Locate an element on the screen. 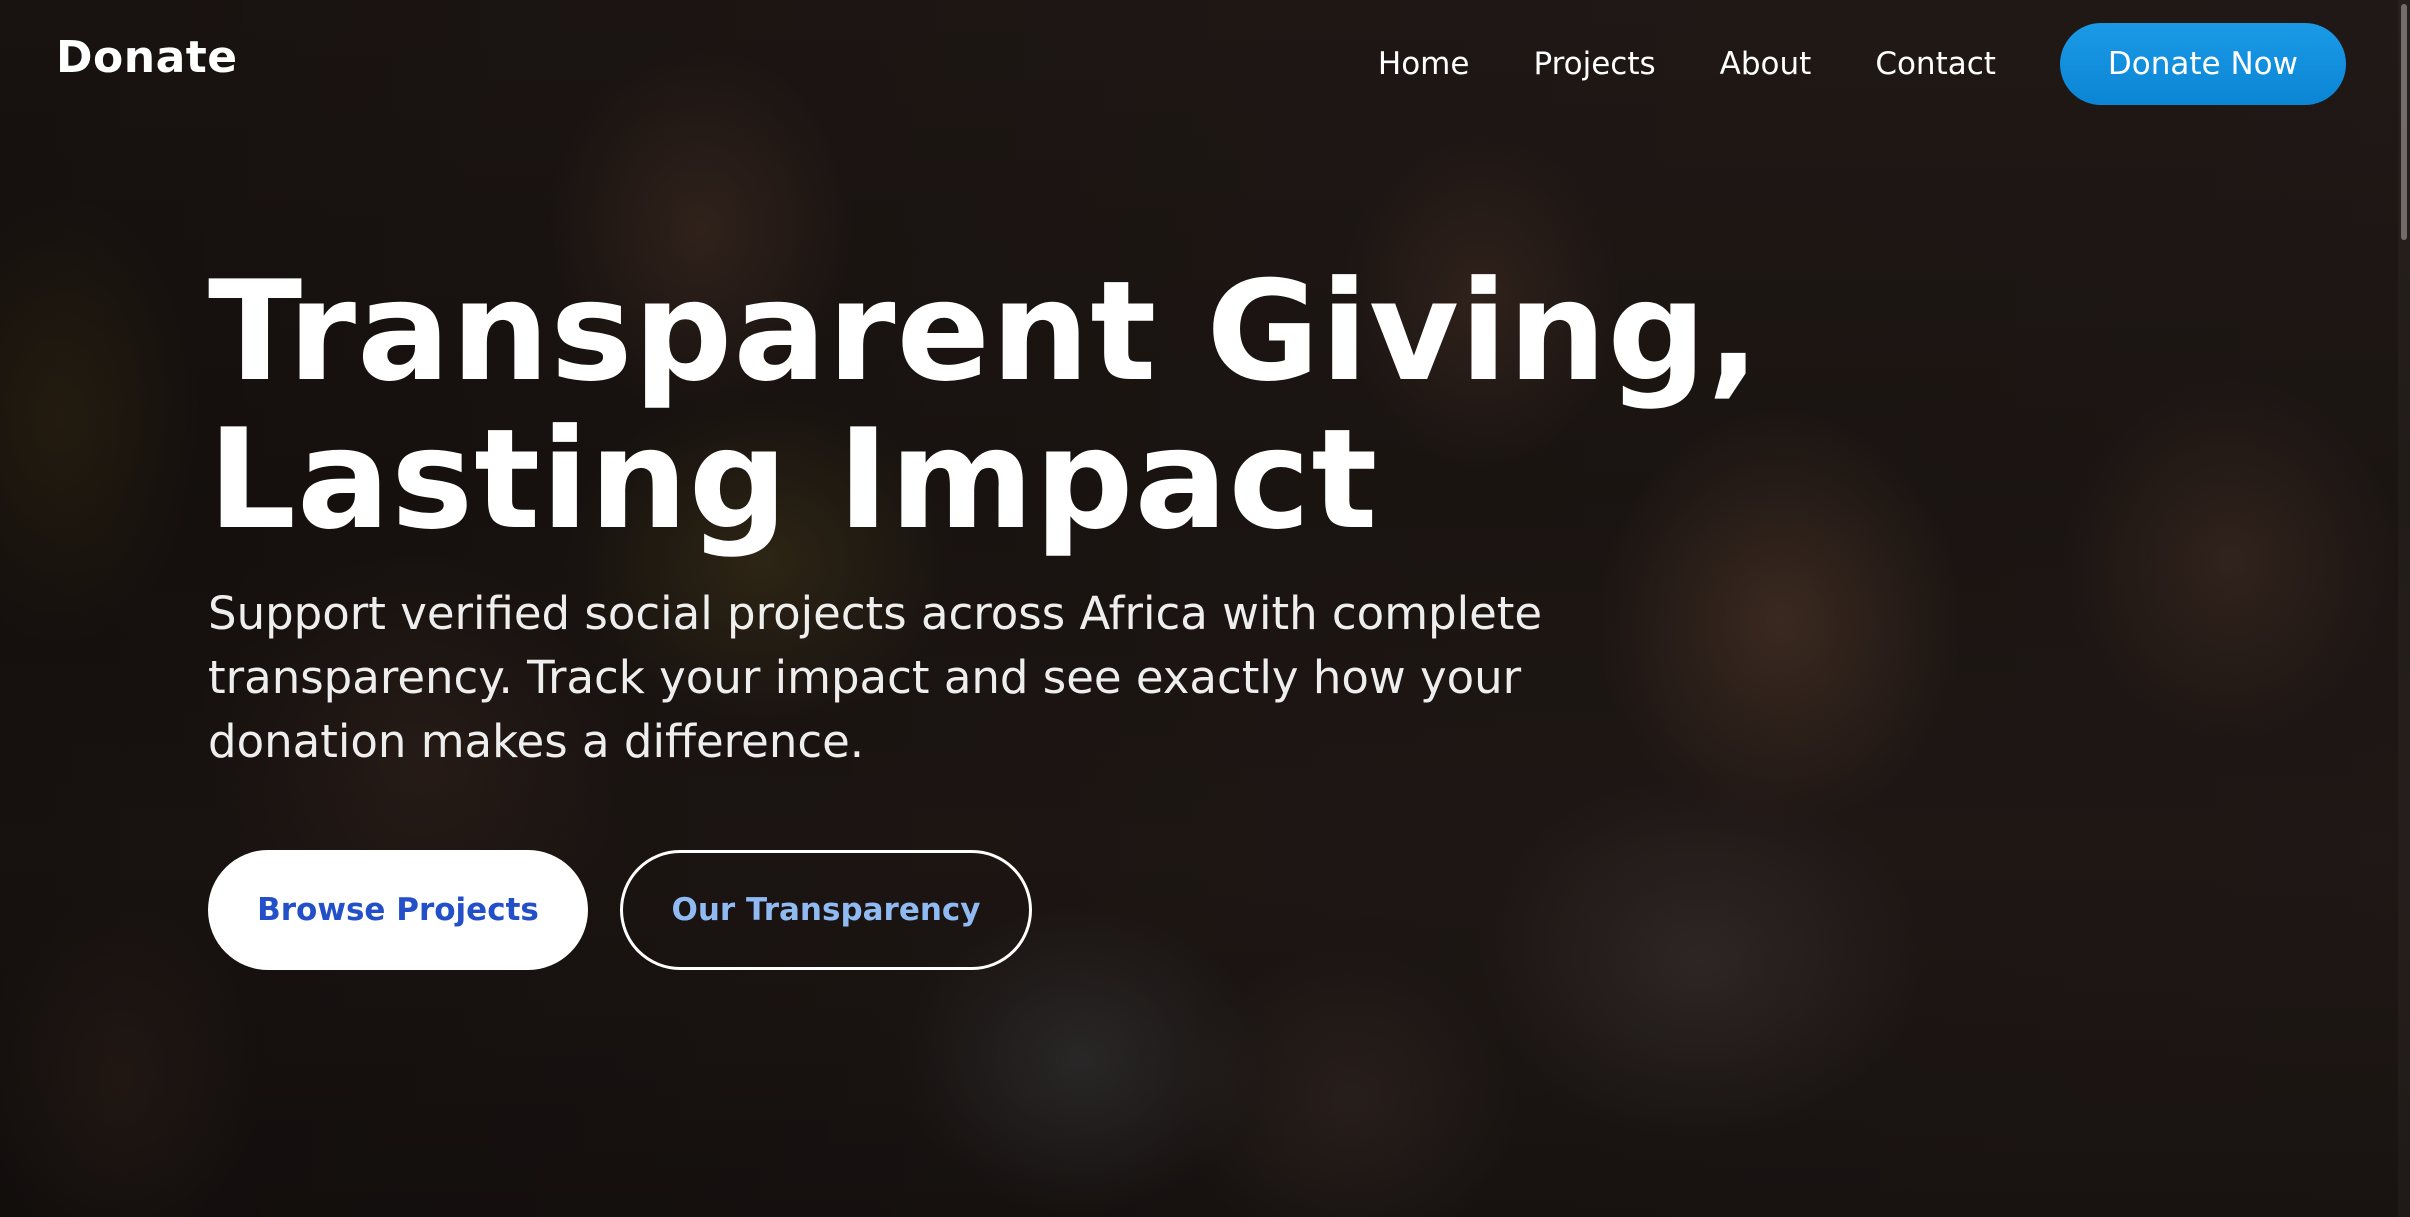  donate-now-button: Donate Now is located at coordinates (2202, 64).